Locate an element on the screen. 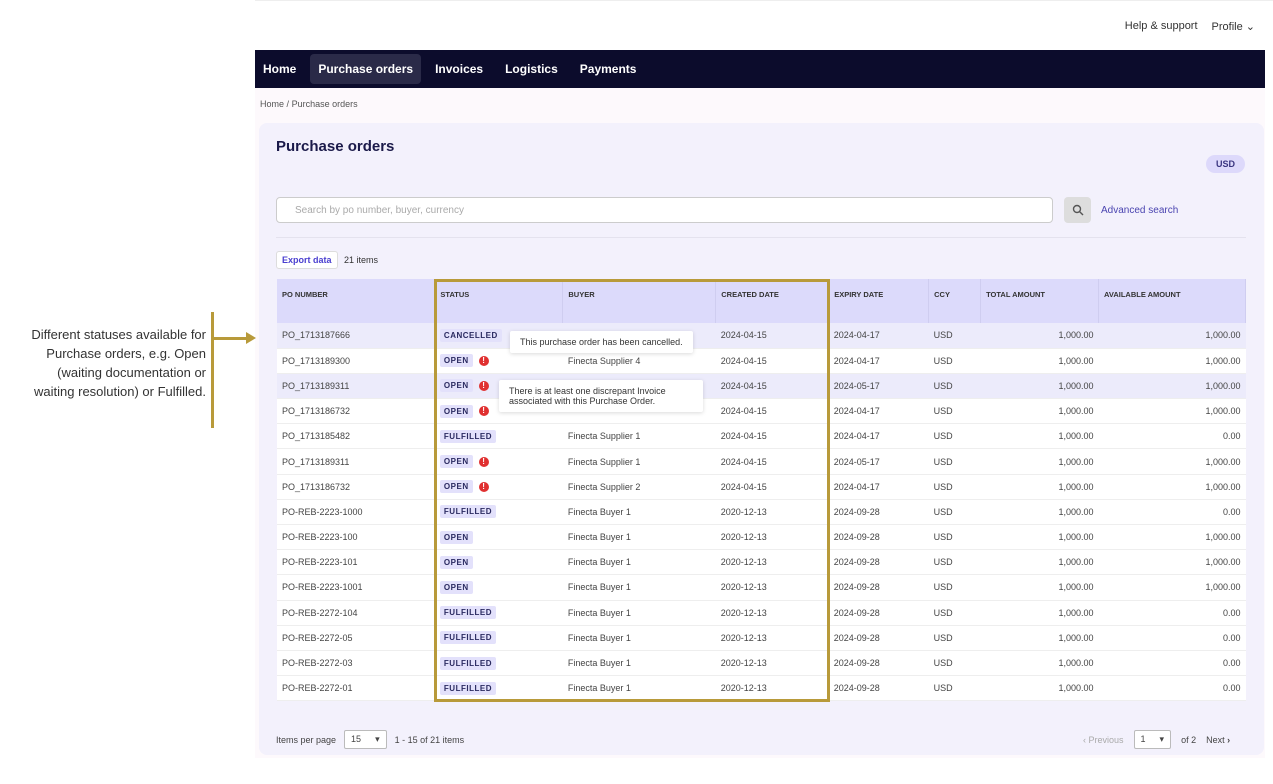 Image resolution: width=1273 pixels, height=784 pixels. previous-button: ‹ Previous is located at coordinates (1103, 740).